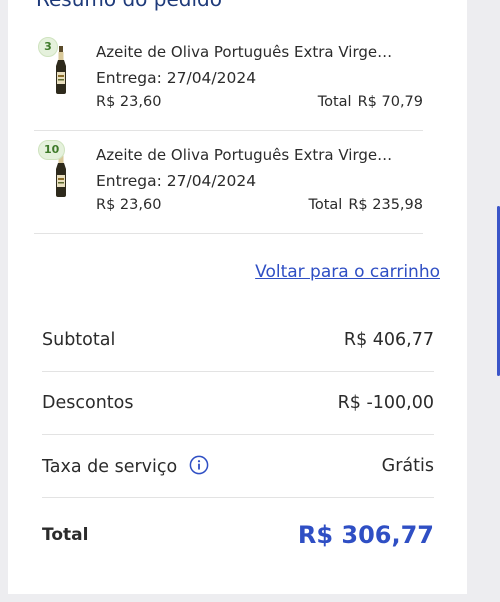 This screenshot has width=500, height=602. What do you see at coordinates (65, 535) in the screenshot?
I see `total-label: Total` at bounding box center [65, 535].